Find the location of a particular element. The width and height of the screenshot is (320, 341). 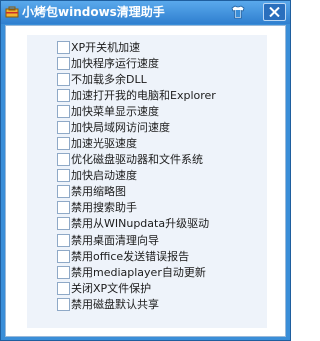

toolbox-icon is located at coordinates (12, 12).